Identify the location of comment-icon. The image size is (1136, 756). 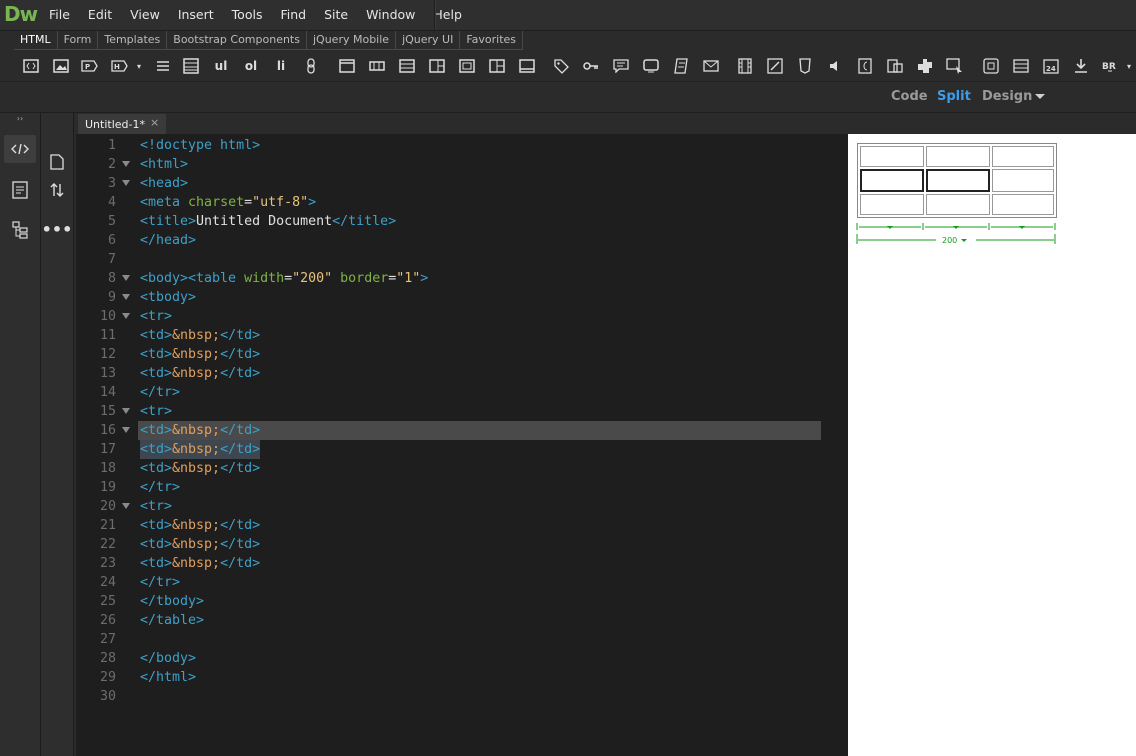
(621, 66).